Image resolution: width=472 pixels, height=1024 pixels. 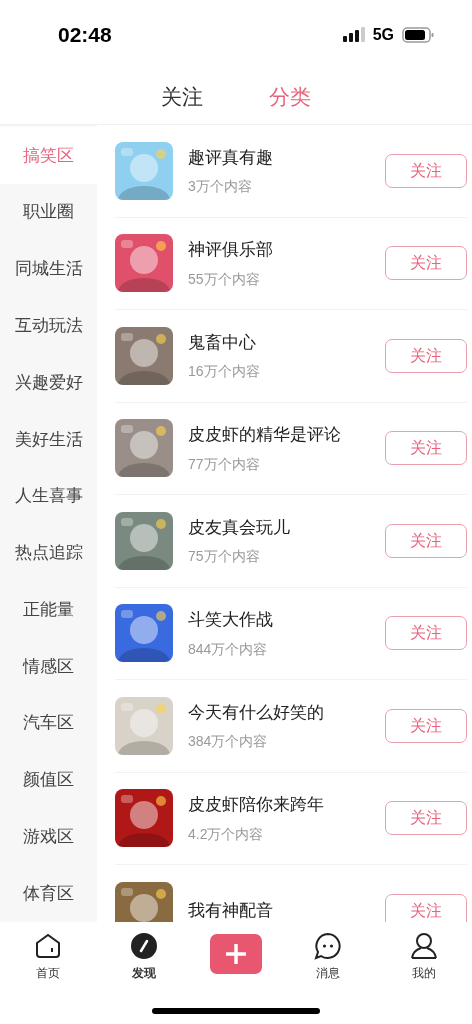 I want to click on add-button, so click(x=236, y=954).